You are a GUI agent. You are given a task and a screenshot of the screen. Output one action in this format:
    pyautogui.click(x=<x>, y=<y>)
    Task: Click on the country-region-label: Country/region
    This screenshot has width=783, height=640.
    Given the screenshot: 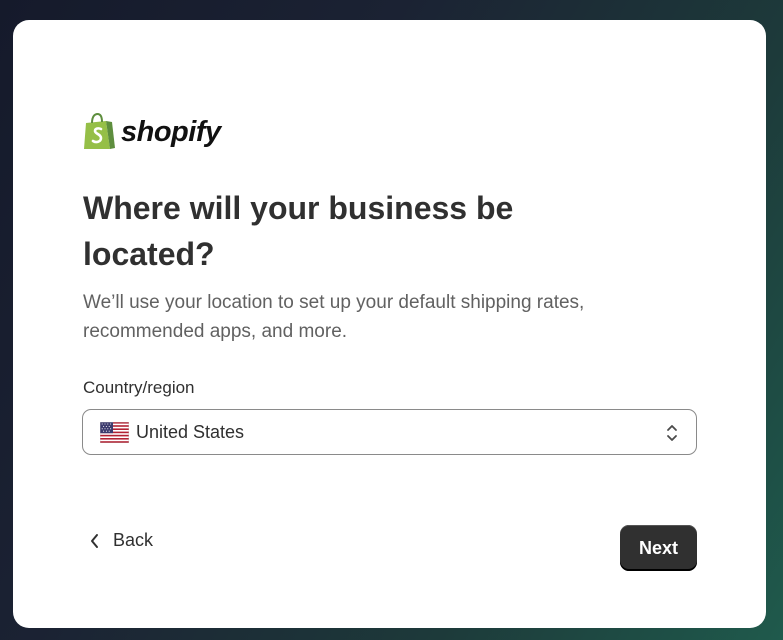 What is the action you would take?
    pyautogui.click(x=139, y=387)
    